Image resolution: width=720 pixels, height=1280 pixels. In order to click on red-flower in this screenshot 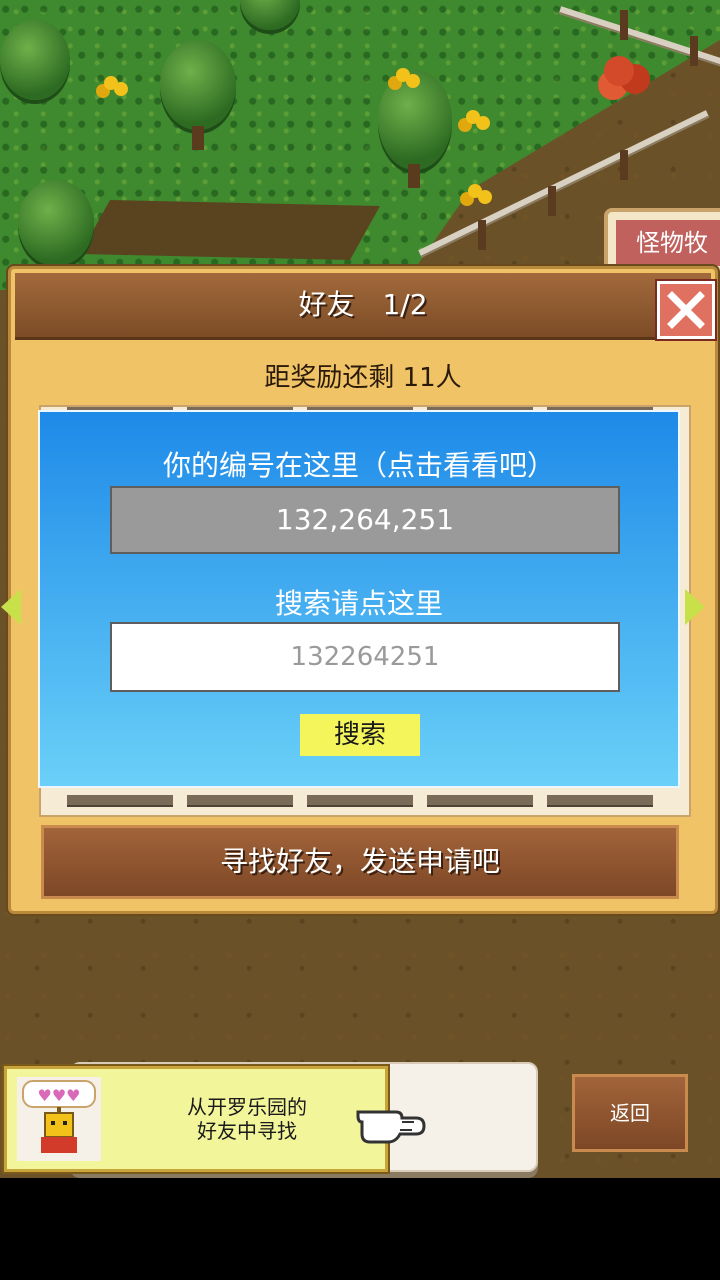, I will do `click(619, 71)`.